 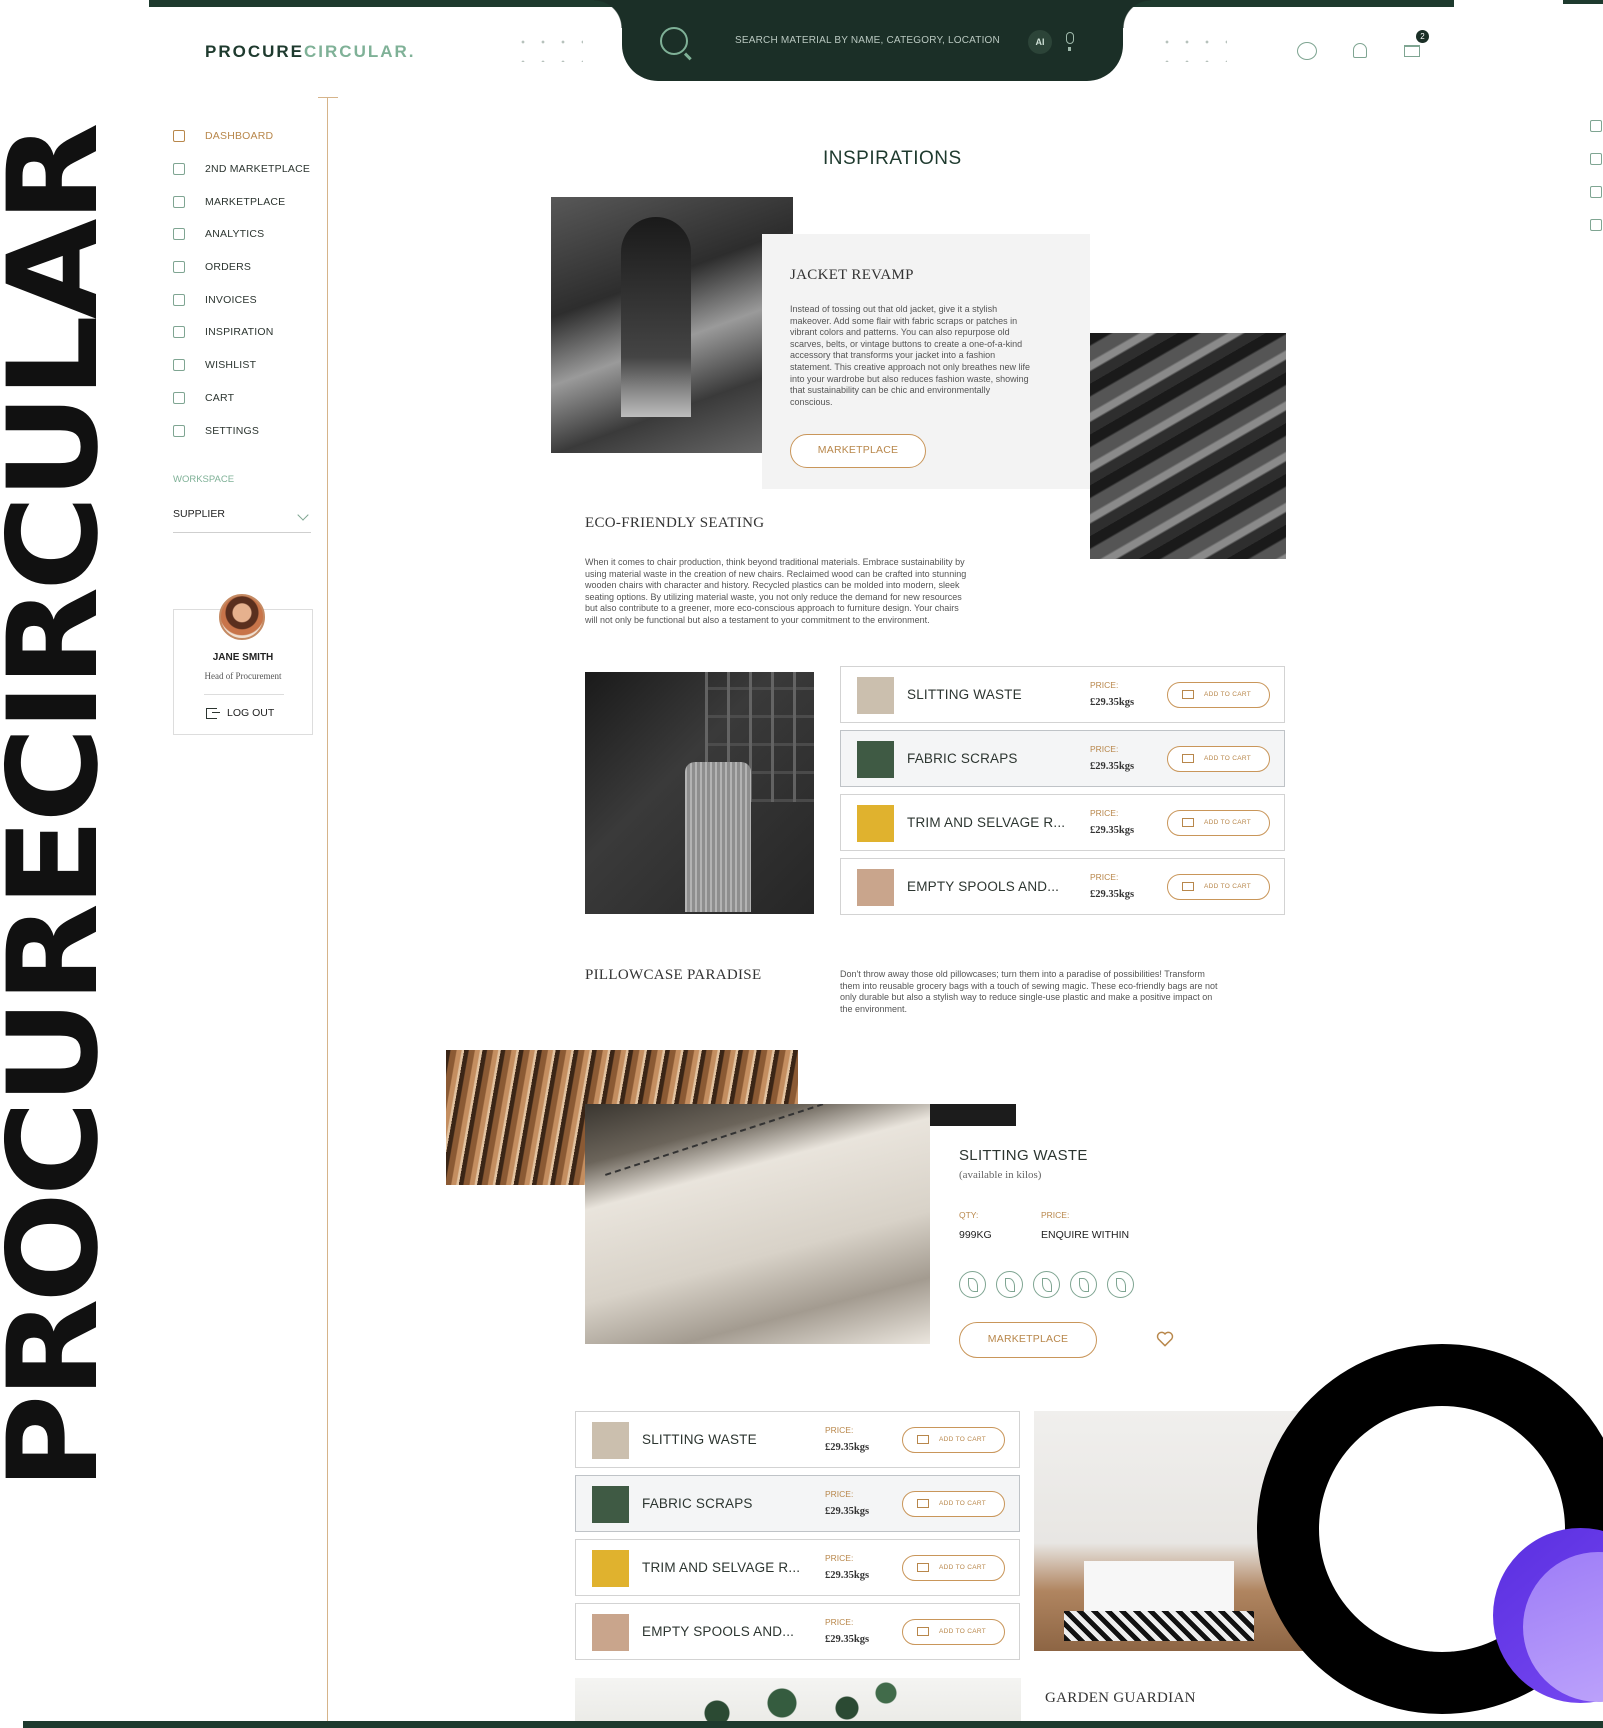 What do you see at coordinates (303, 515) in the screenshot?
I see `chevron-down-icon` at bounding box center [303, 515].